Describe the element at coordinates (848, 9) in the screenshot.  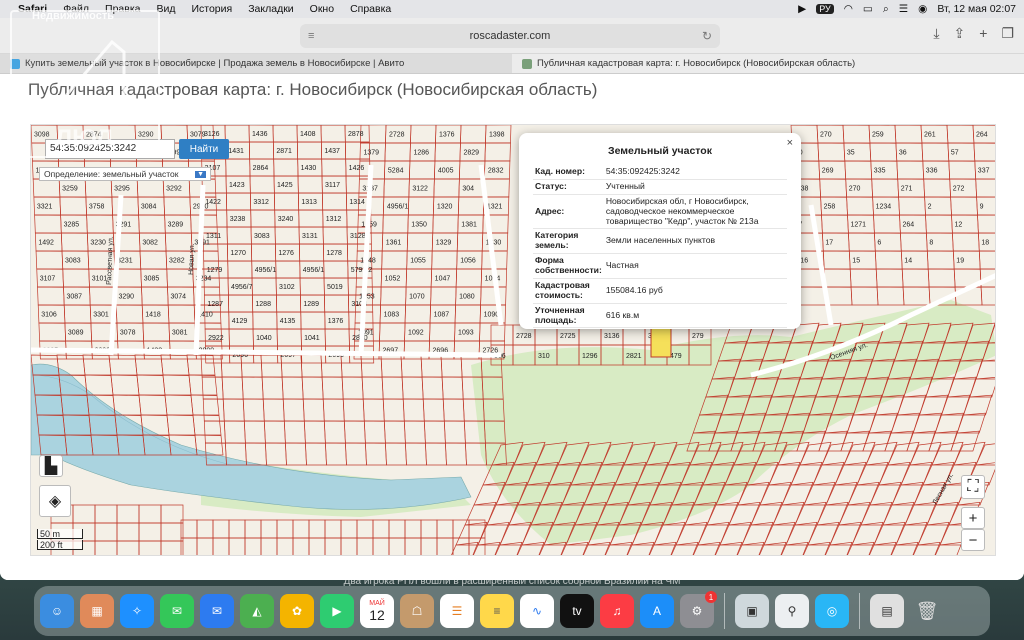
I see `wifi-icon: ◠` at that location.